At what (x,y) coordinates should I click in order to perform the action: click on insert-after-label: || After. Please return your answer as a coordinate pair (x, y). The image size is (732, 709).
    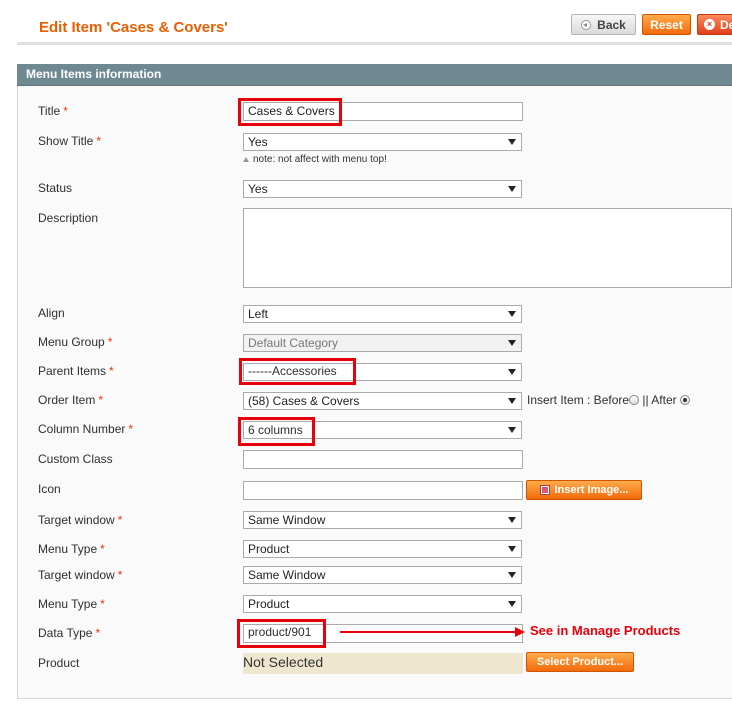
    Looking at the image, I should click on (659, 400).